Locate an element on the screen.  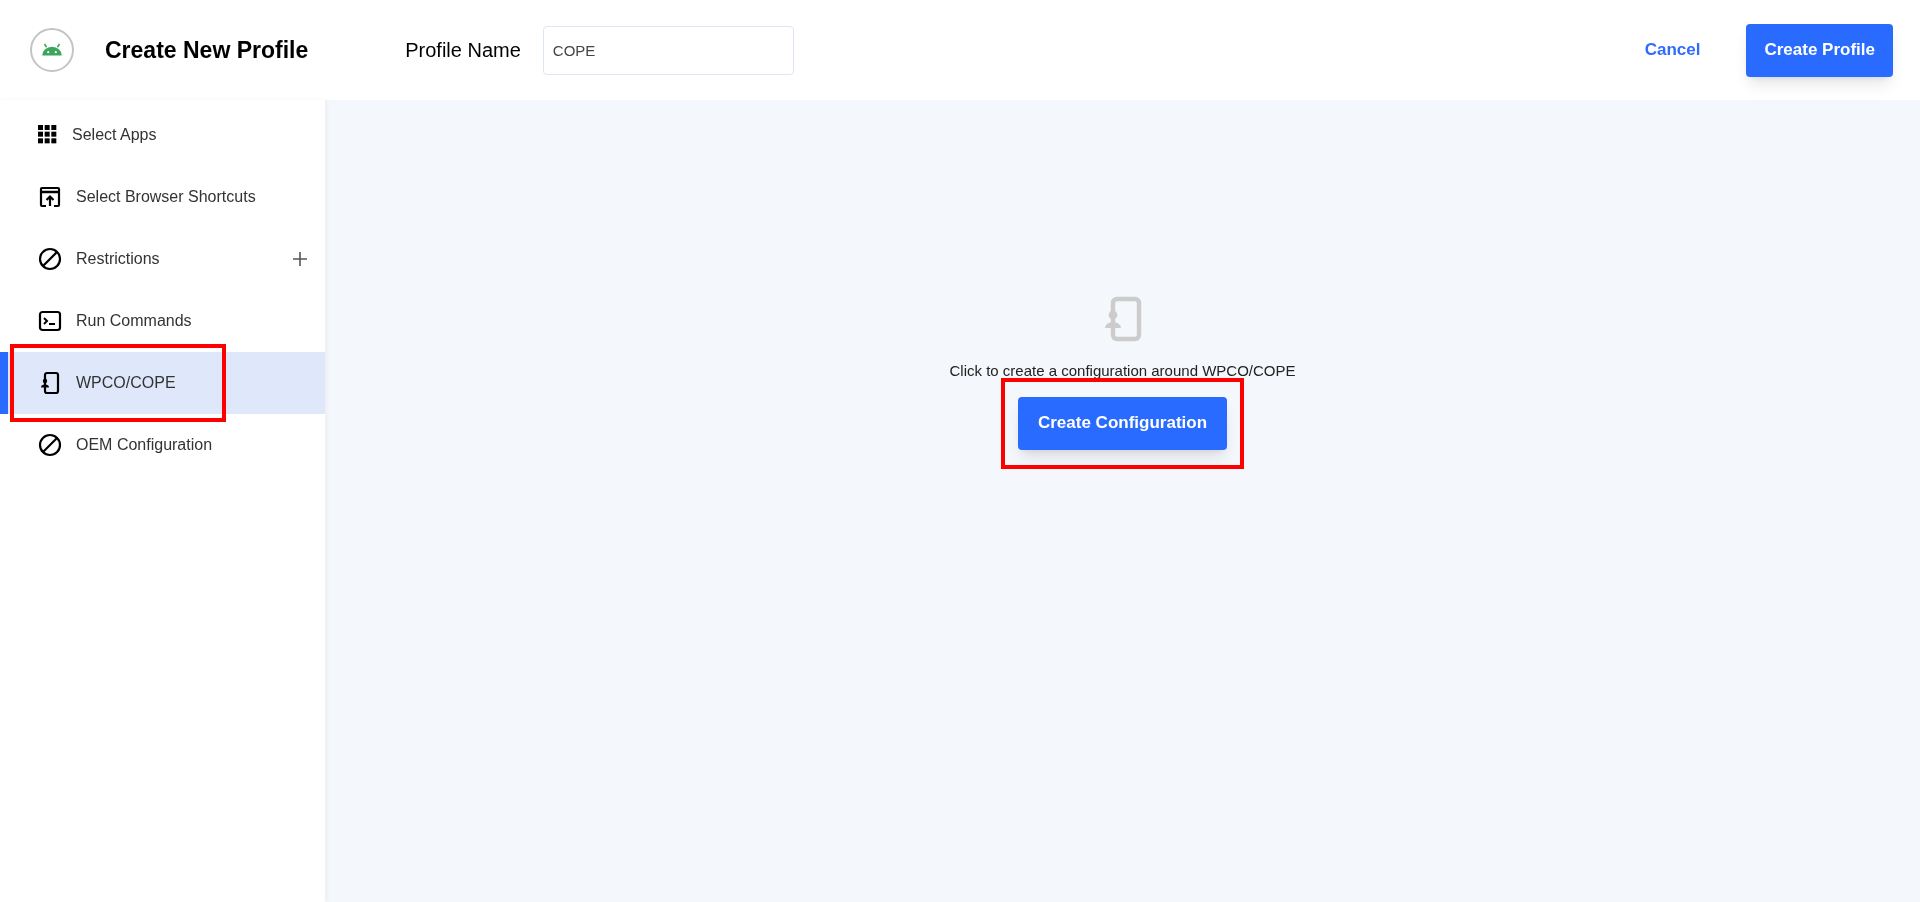
sidebar-item-label: Select Browser Shortcuts is located at coordinates (166, 197).